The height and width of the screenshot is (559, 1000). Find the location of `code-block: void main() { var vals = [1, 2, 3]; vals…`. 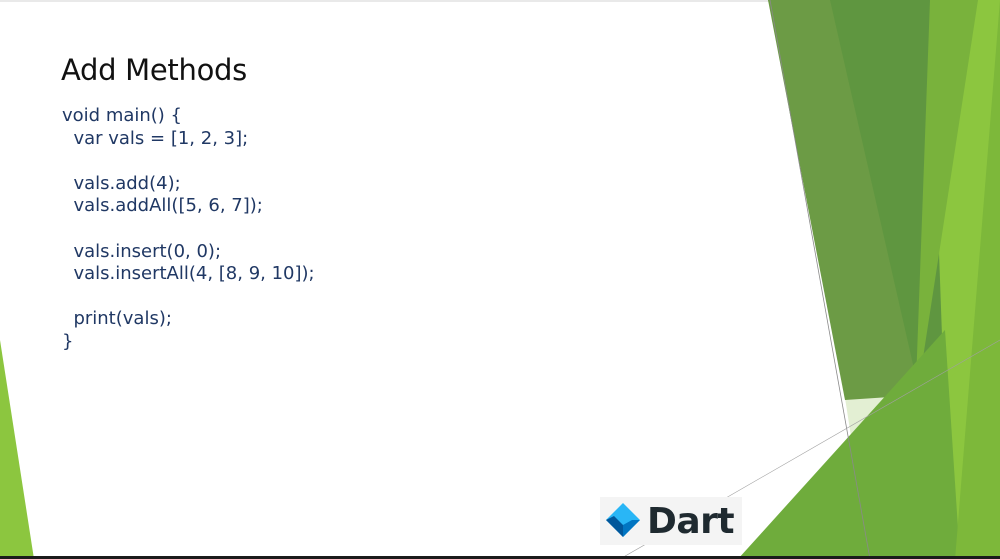

code-block: void main() { var vals = [1, 2, 3]; vals… is located at coordinates (188, 229).